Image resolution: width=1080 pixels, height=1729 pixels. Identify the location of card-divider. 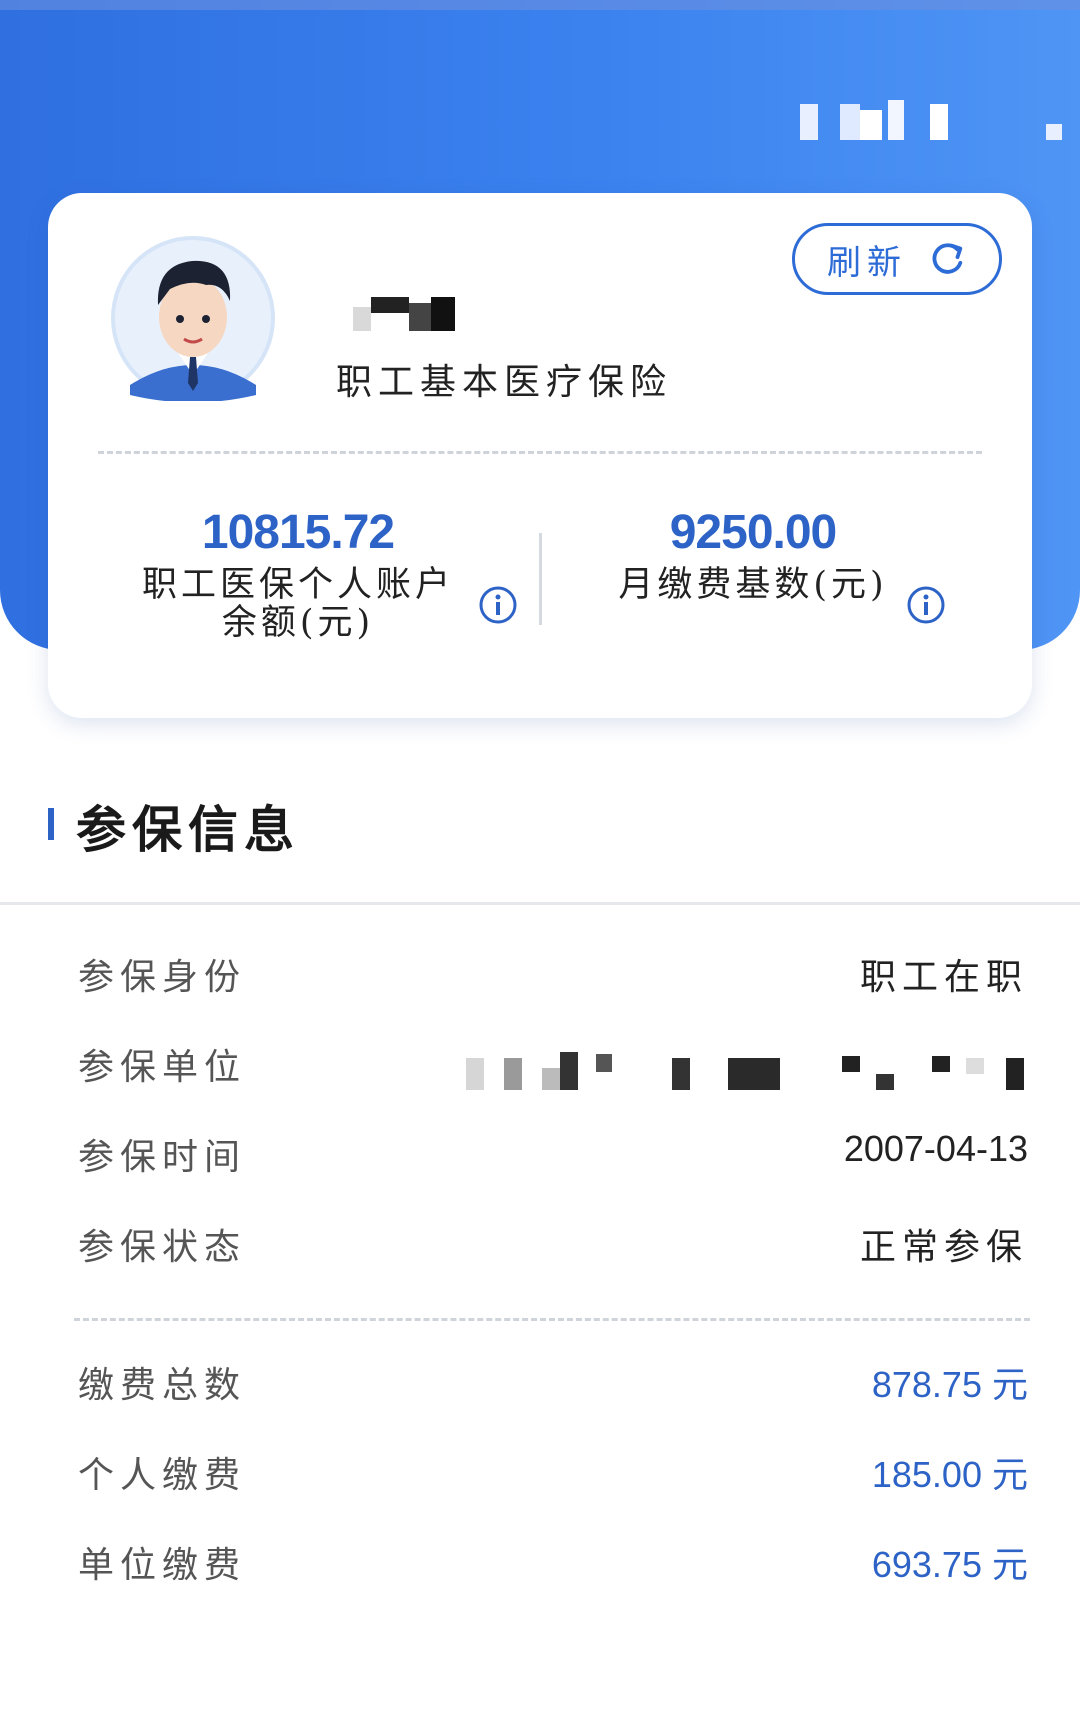
(540, 452).